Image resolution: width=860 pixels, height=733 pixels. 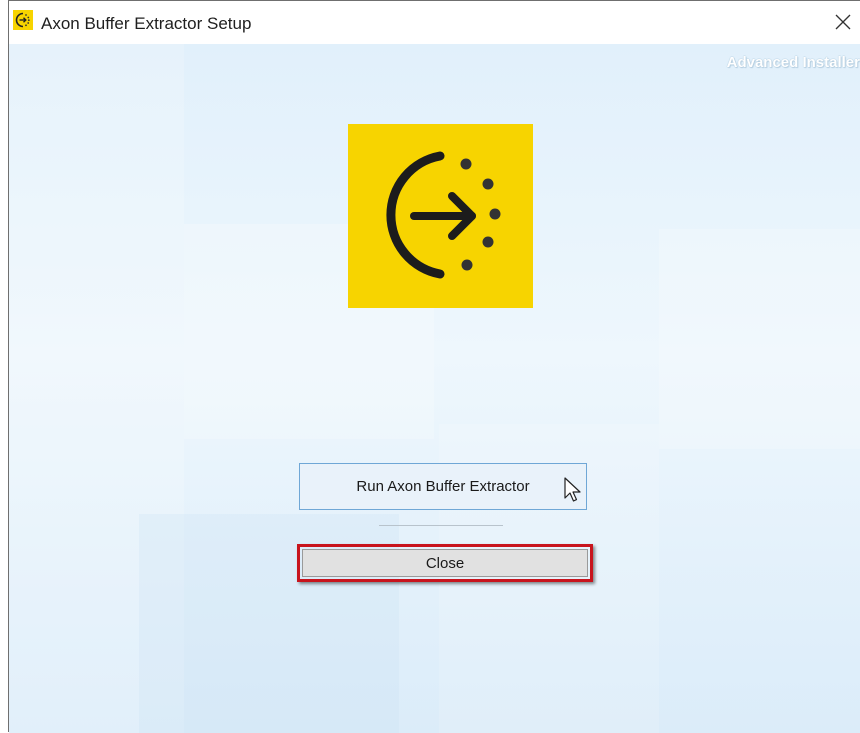 What do you see at coordinates (573, 490) in the screenshot?
I see `mouse-pointer-icon` at bounding box center [573, 490].